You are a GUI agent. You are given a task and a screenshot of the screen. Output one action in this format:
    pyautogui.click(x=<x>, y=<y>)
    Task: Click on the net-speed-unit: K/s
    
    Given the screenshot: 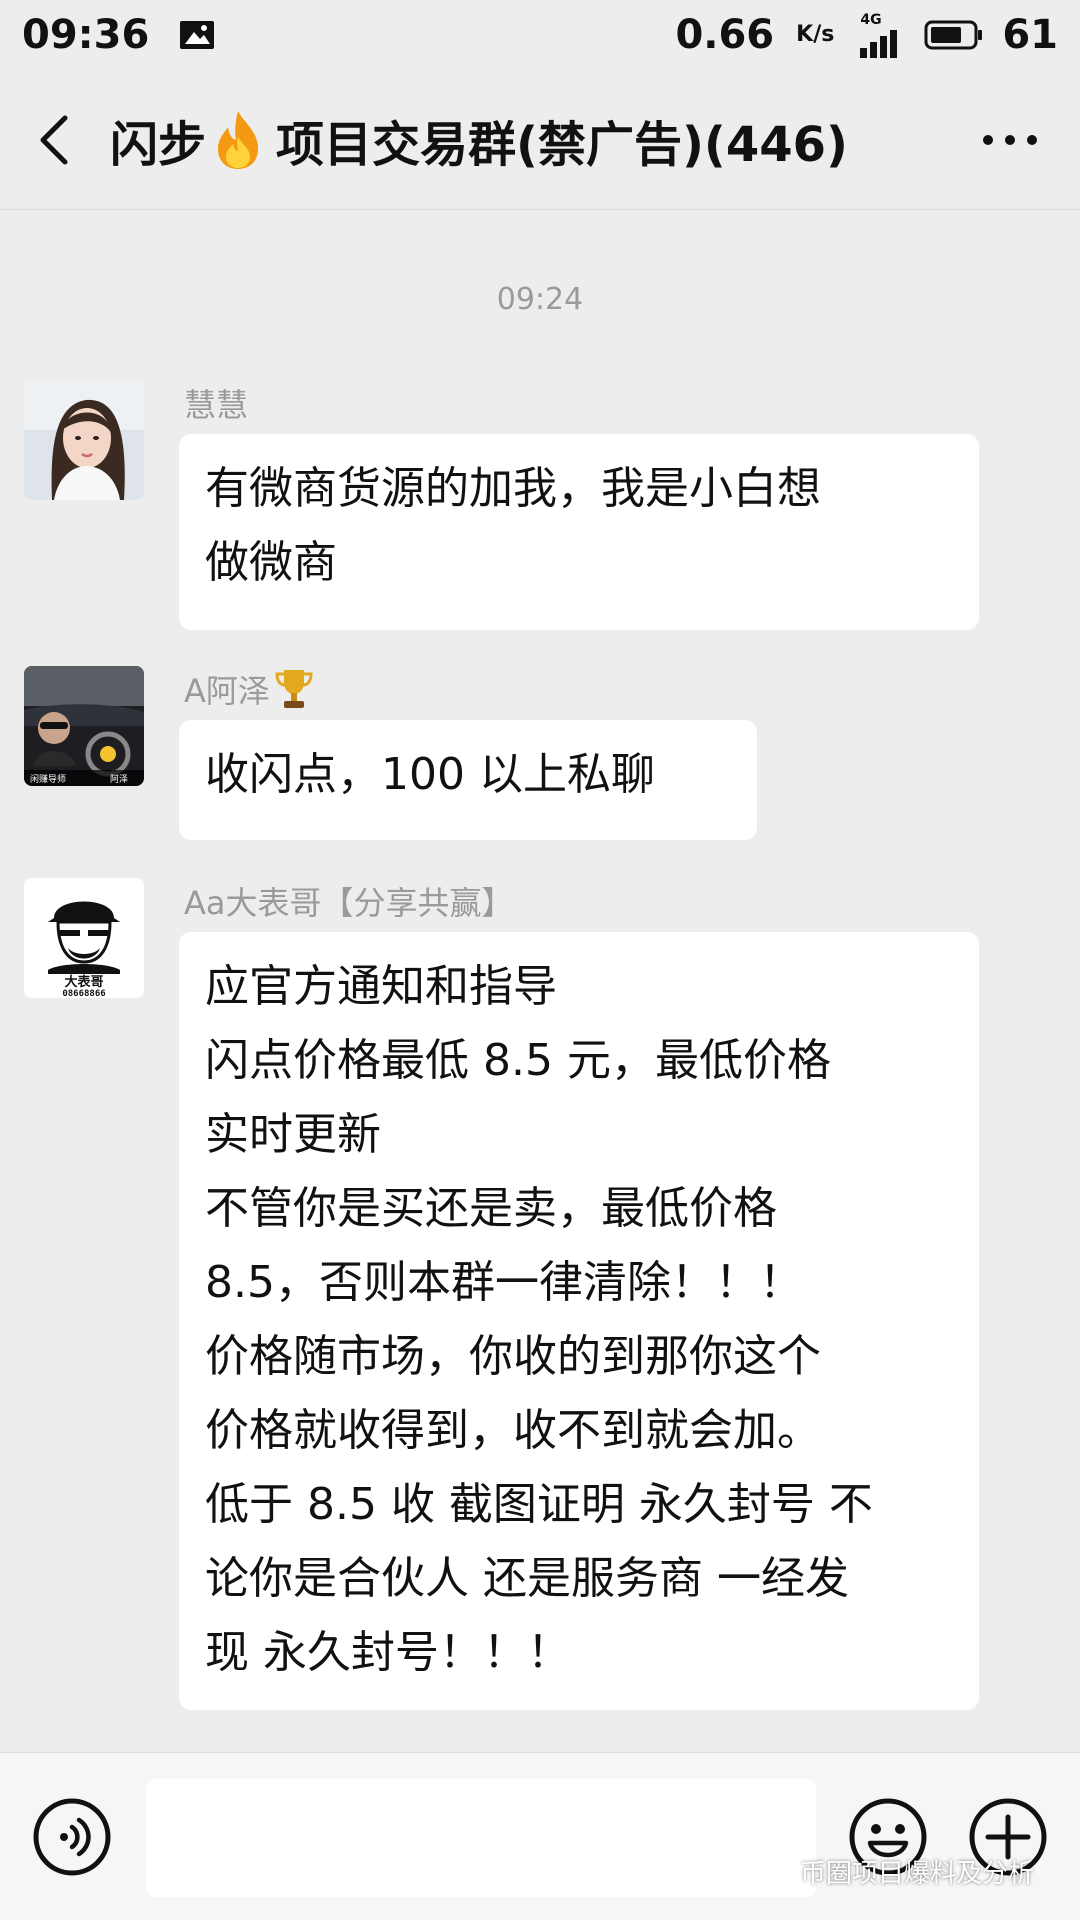 What is the action you would take?
    pyautogui.click(x=815, y=34)
    